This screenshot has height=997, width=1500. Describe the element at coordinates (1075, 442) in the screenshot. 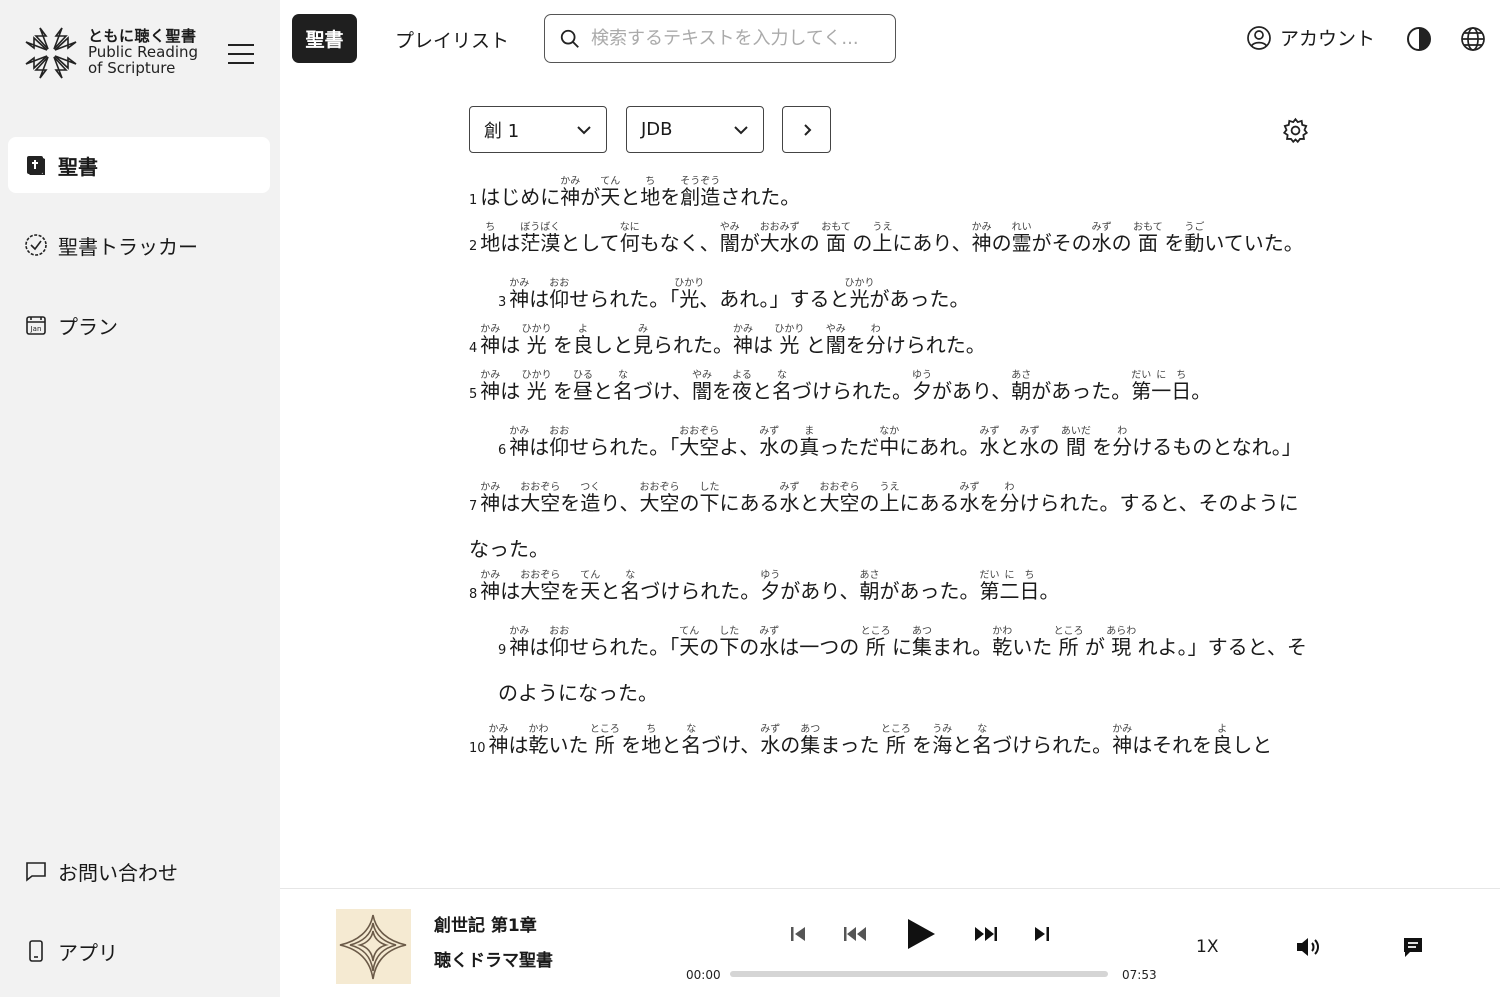

I see `ruby-word: 間あいだ` at that location.